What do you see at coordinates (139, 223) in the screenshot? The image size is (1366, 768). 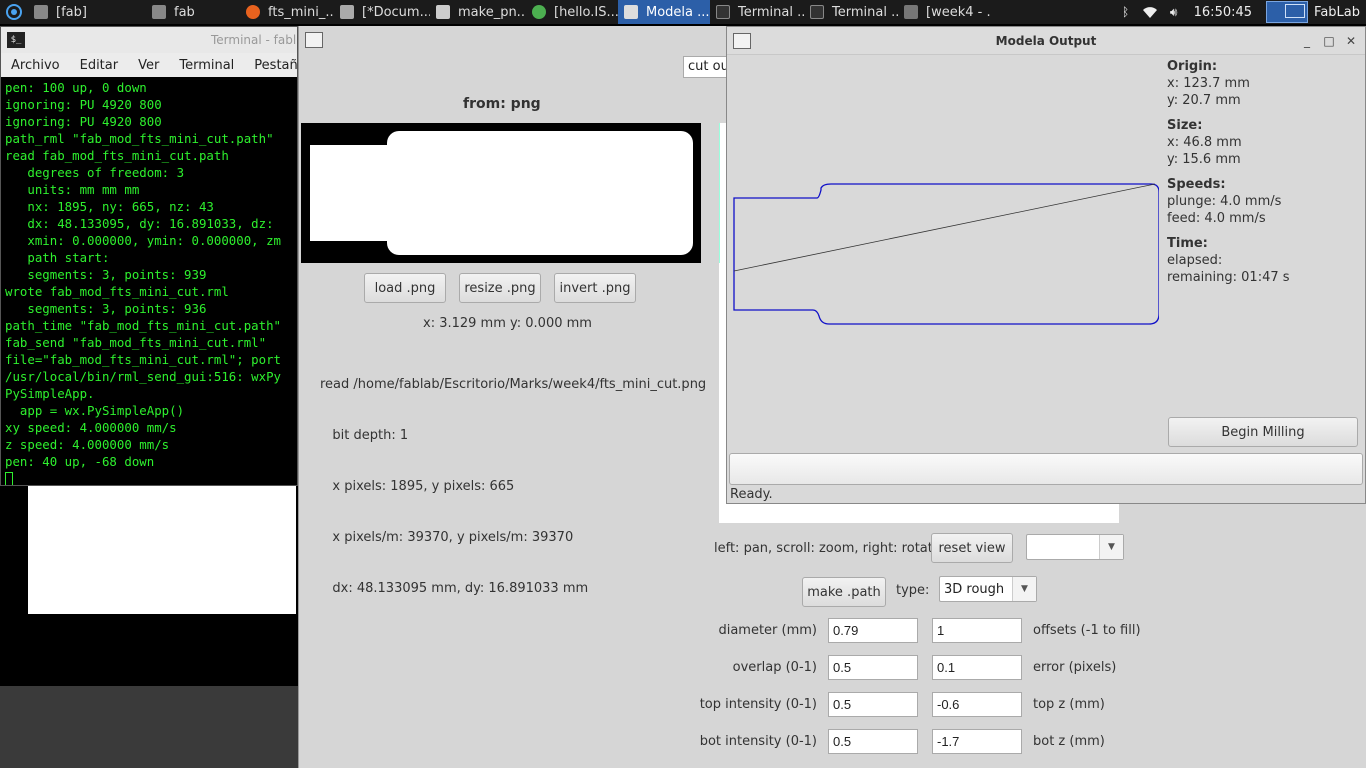 I see `terminal-line: dx: 48.133095, dy: 16.891033, dz:` at bounding box center [139, 223].